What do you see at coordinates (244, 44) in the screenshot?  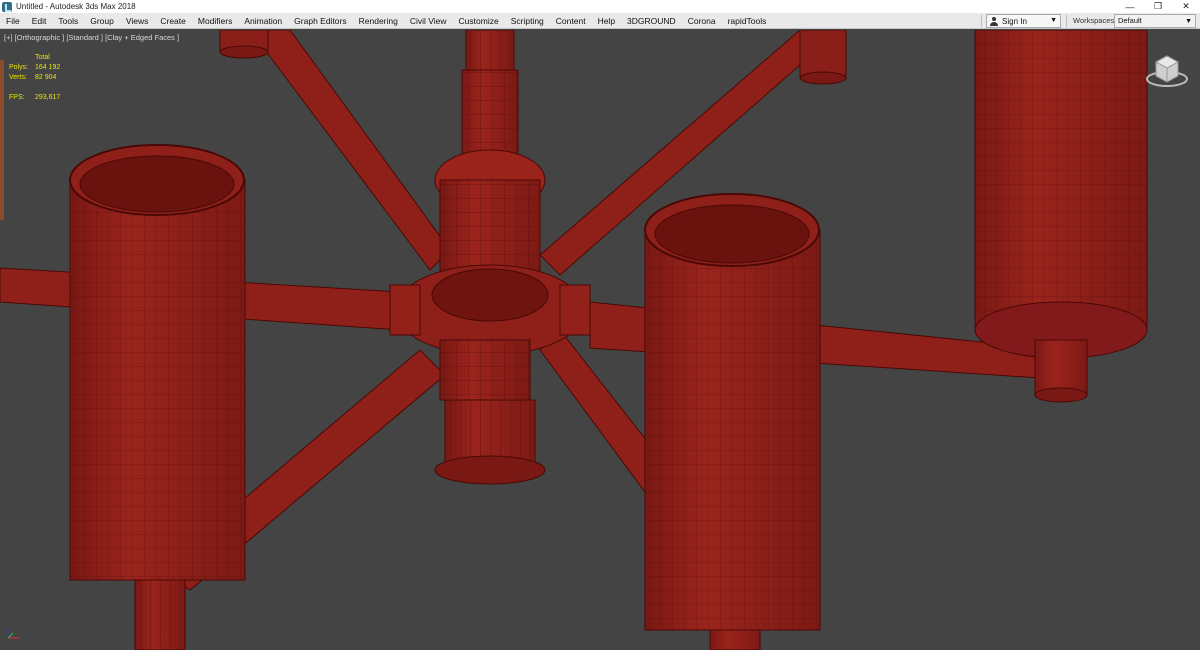 I see `top-left-cylinder-base` at bounding box center [244, 44].